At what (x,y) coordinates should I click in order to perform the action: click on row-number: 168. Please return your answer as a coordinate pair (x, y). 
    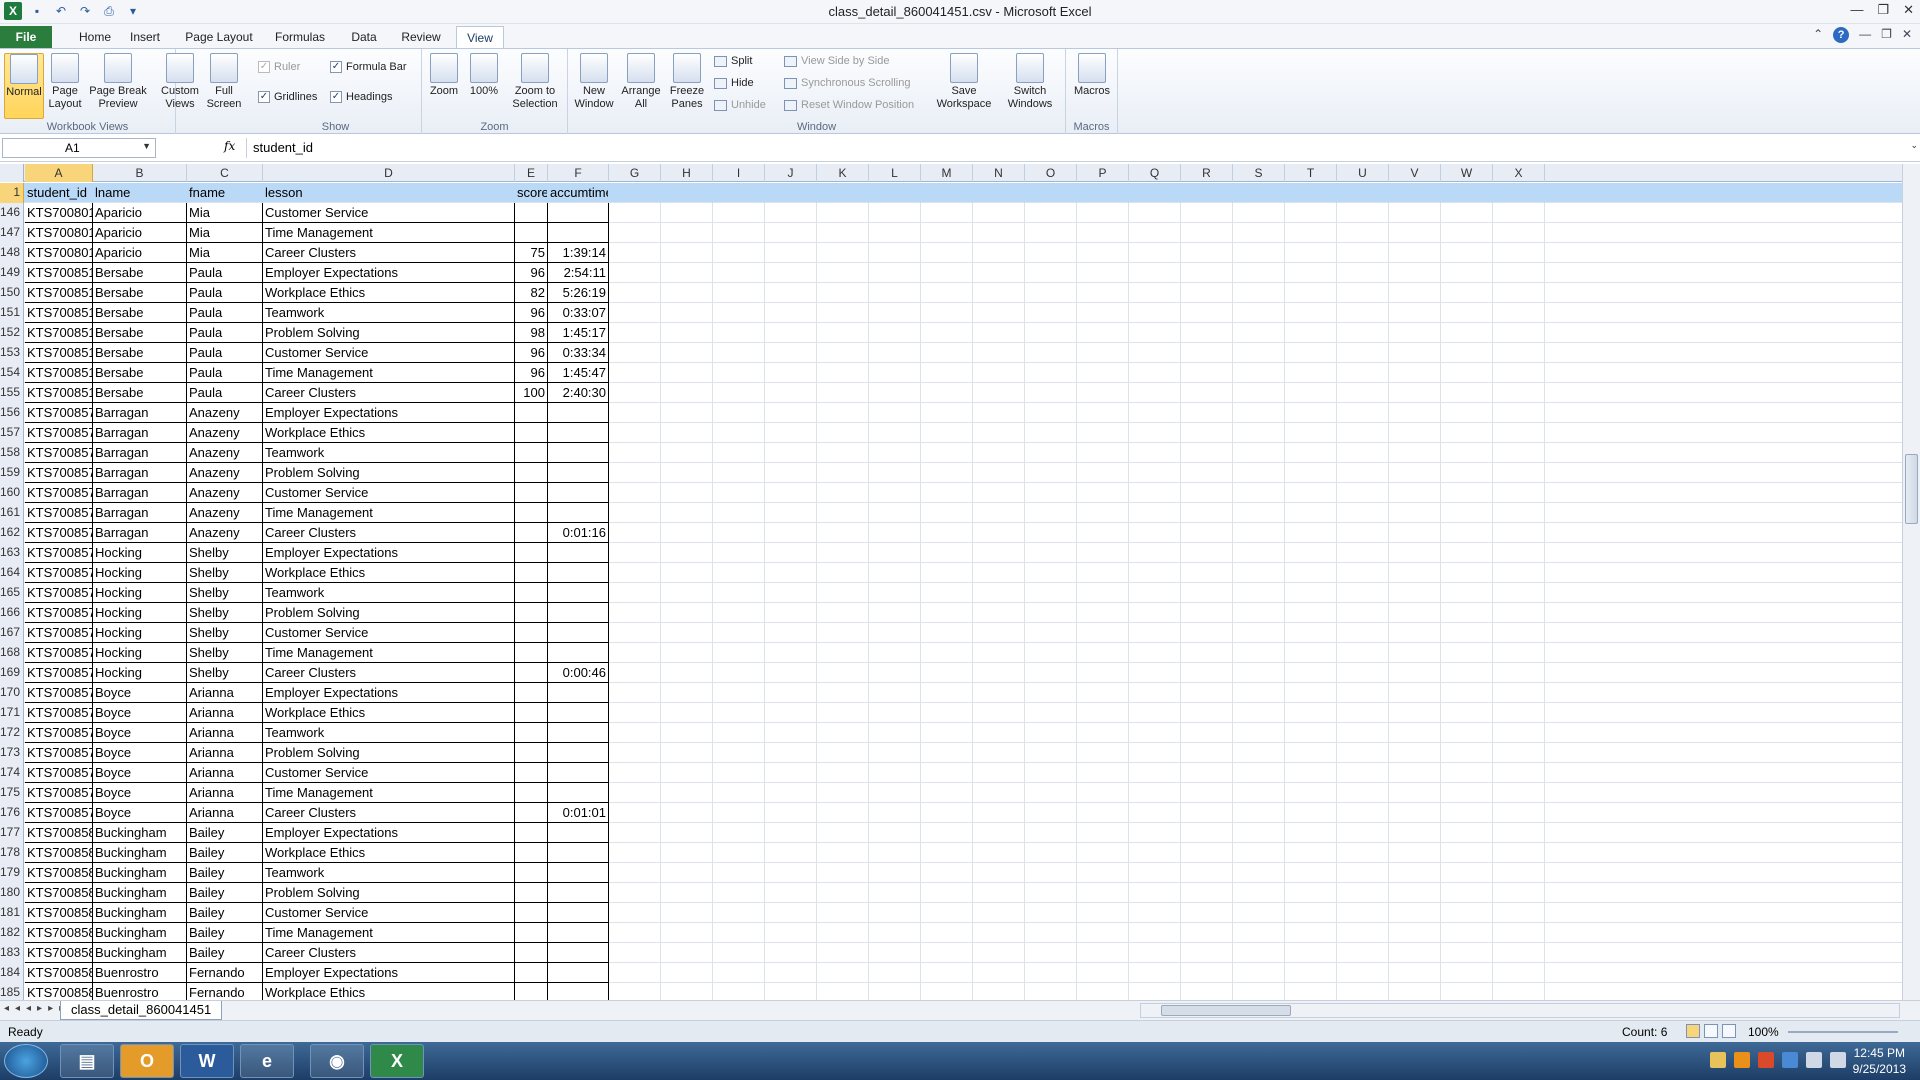
    Looking at the image, I should click on (12, 653).